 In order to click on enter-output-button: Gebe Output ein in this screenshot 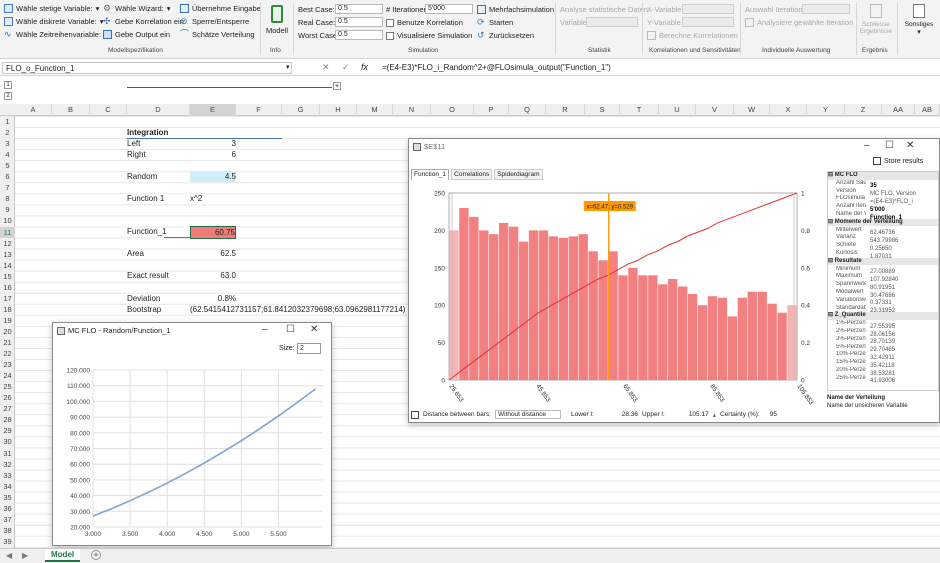, I will do `click(136, 34)`.